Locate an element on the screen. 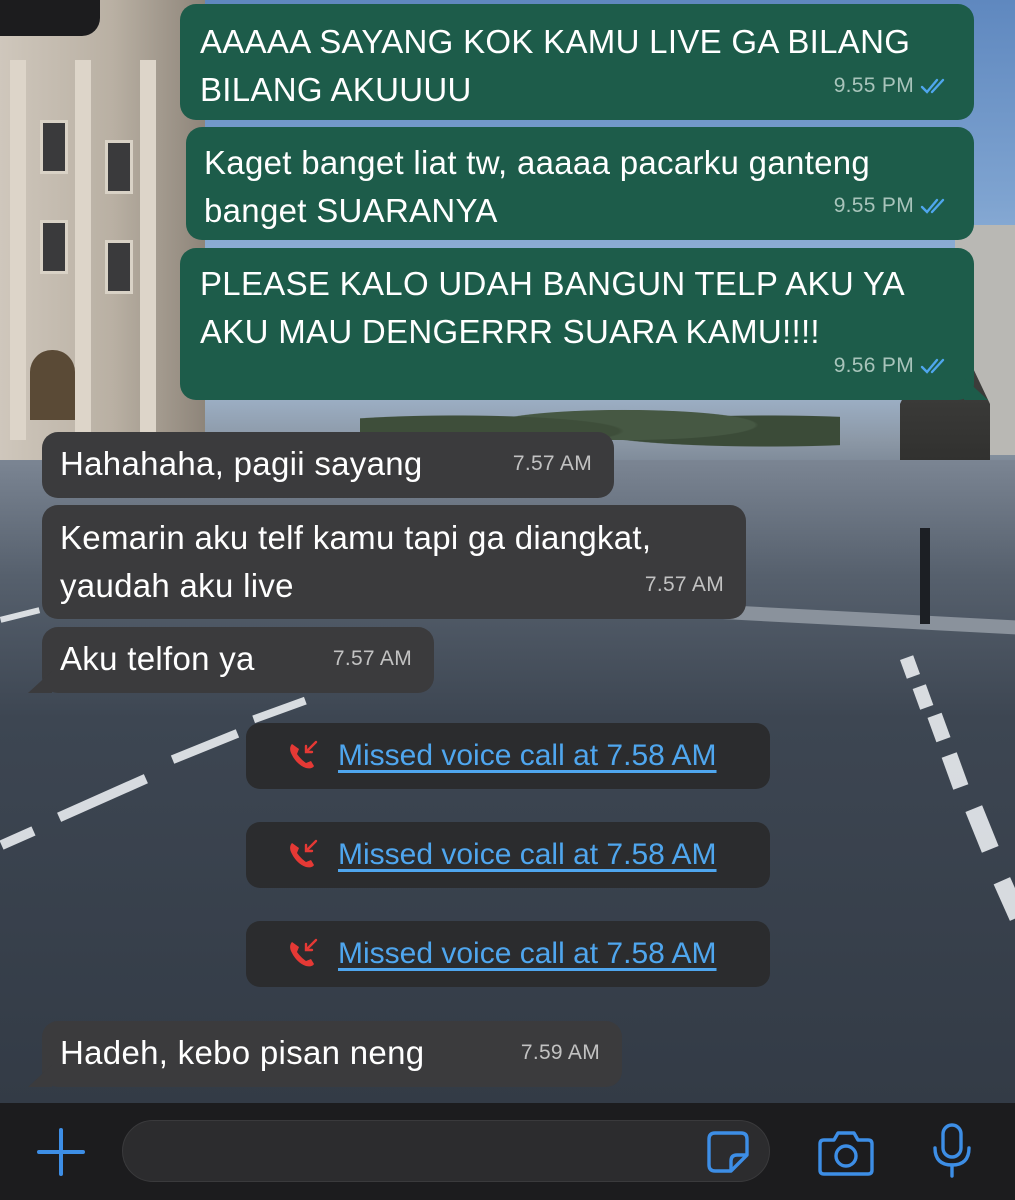 The width and height of the screenshot is (1015, 1200). wallpaper-building is located at coordinates (102, 235).